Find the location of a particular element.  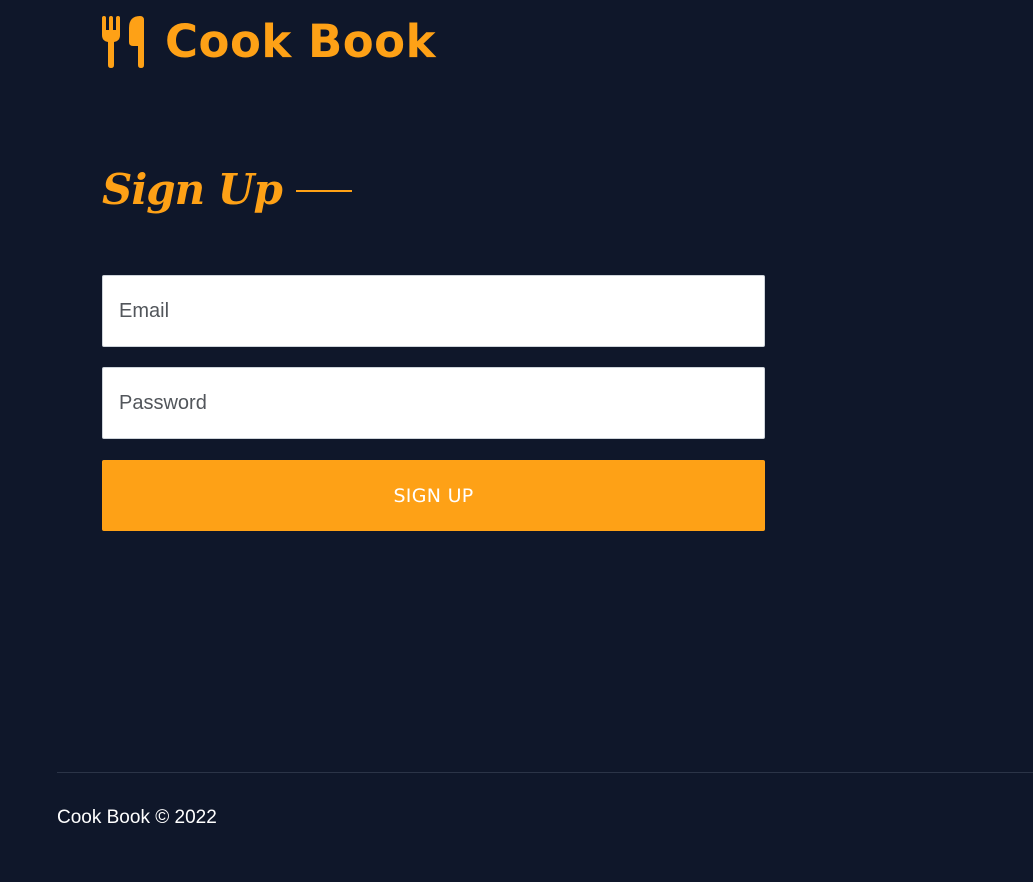

page-title: Sign Up is located at coordinates (227, 190).